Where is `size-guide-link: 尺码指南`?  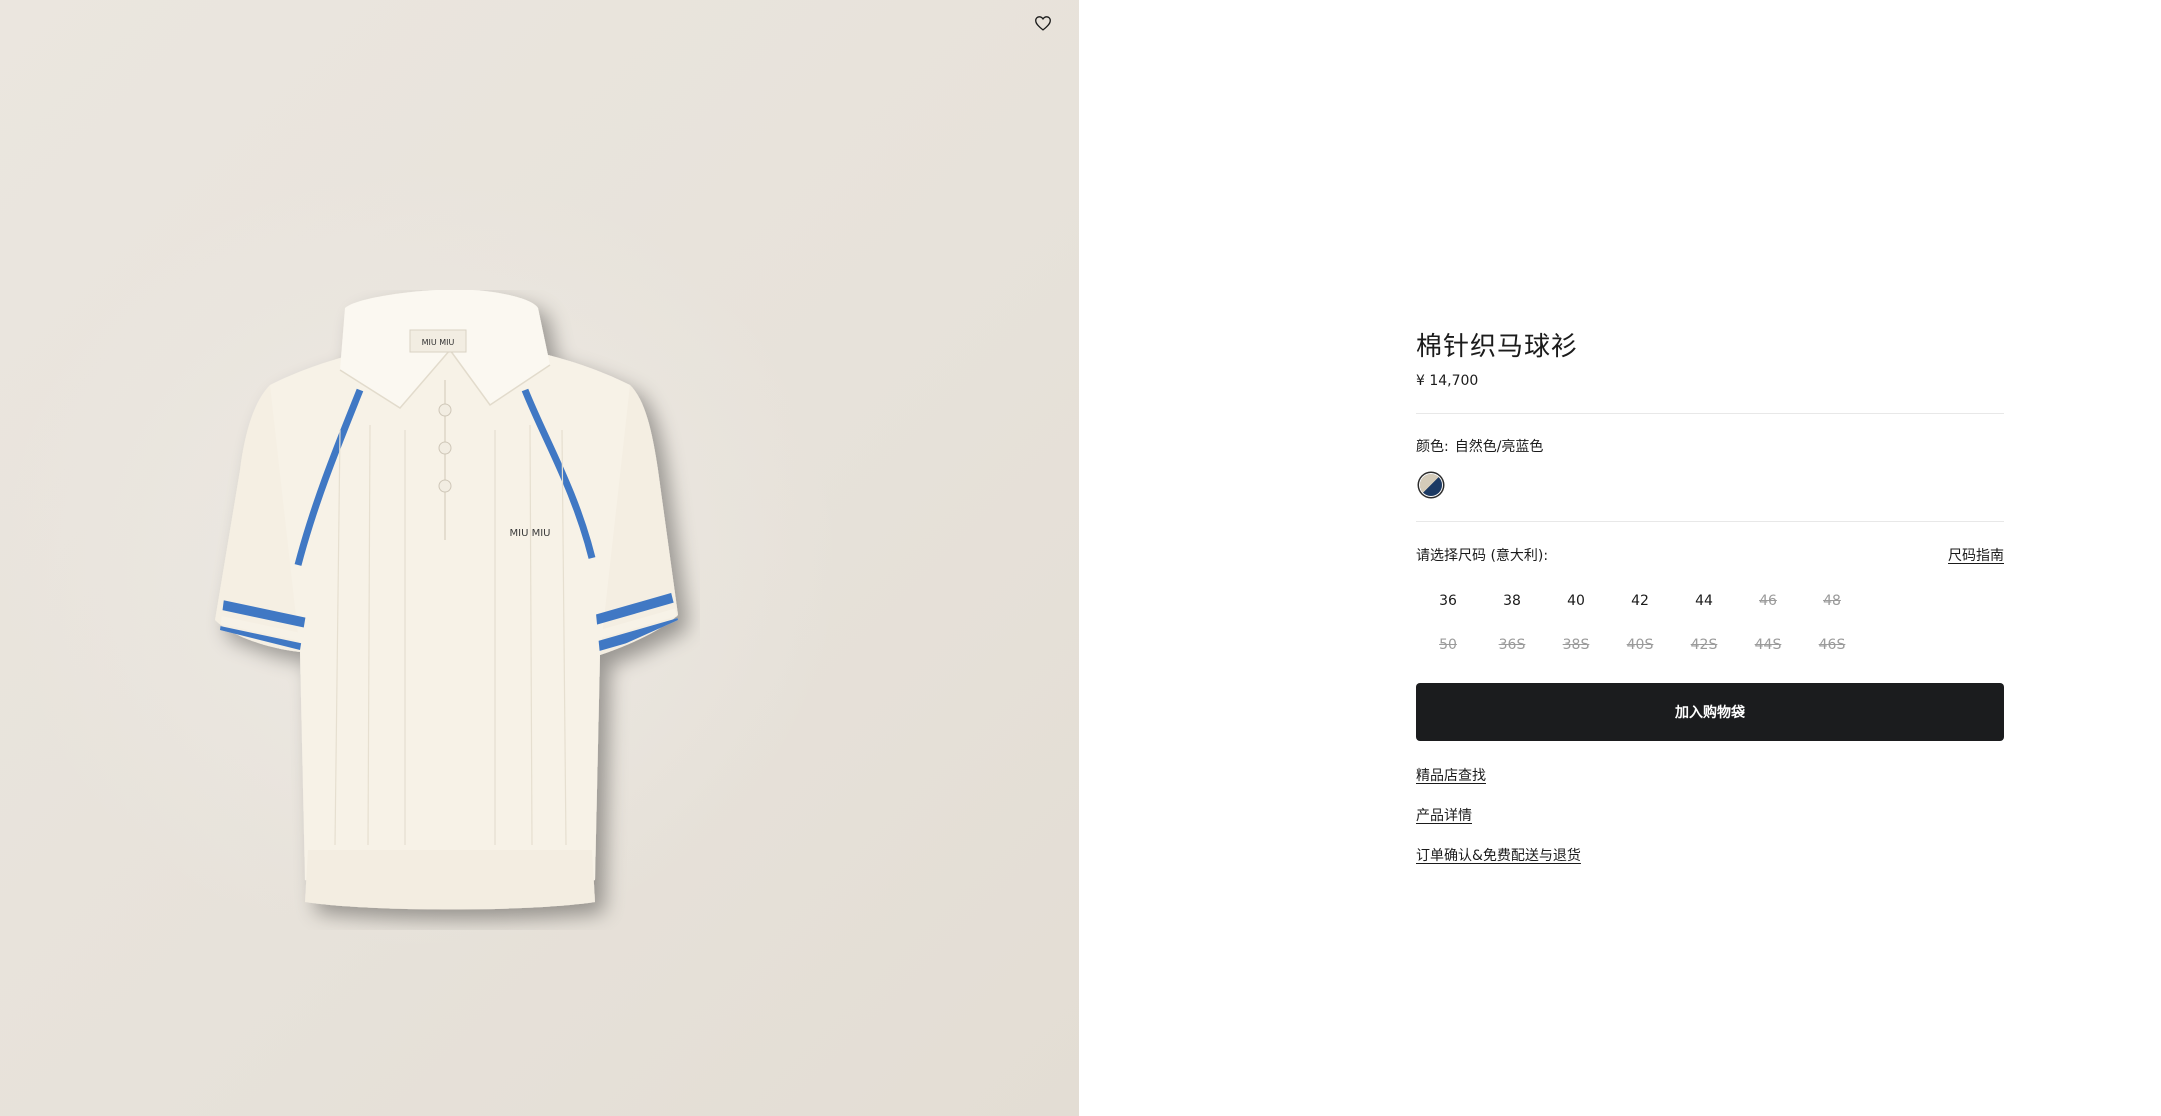 size-guide-link: 尺码指南 is located at coordinates (1976, 556).